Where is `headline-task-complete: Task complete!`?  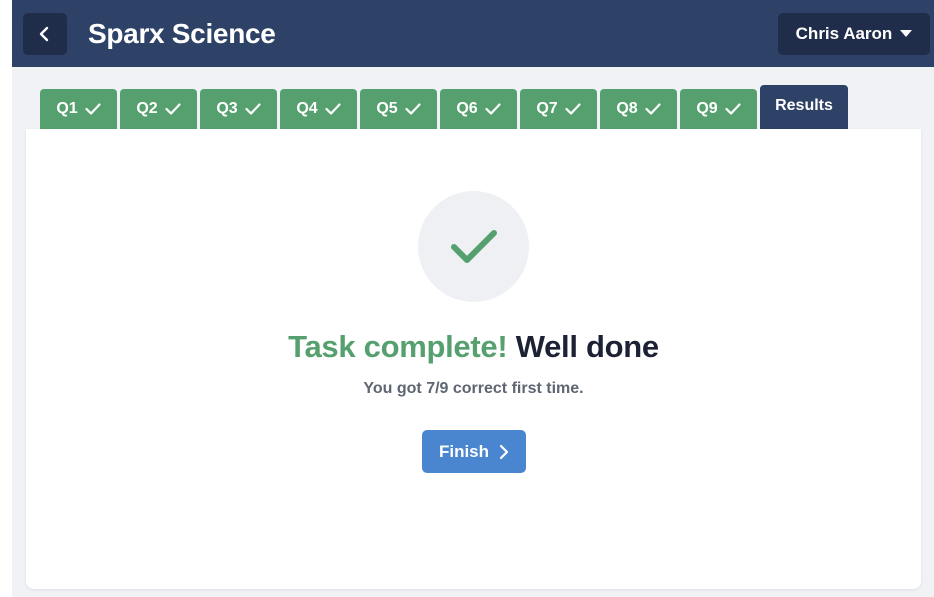 headline-task-complete: Task complete! is located at coordinates (398, 346).